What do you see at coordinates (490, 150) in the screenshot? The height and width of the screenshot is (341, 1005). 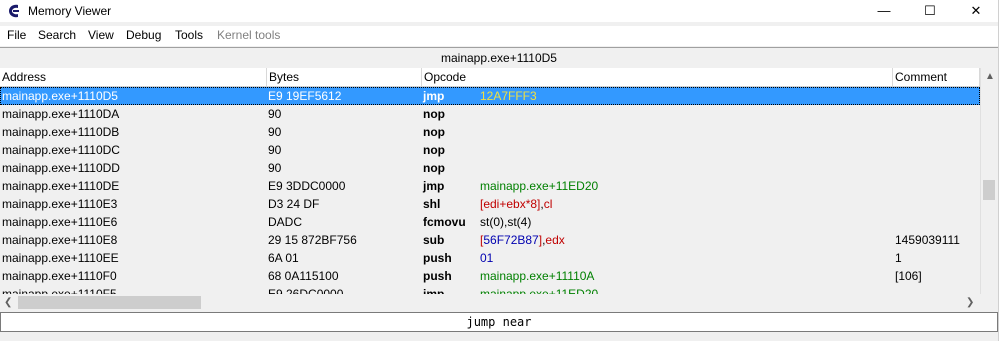 I see `table-row: mainapp.exe+1110DC 90 nop` at bounding box center [490, 150].